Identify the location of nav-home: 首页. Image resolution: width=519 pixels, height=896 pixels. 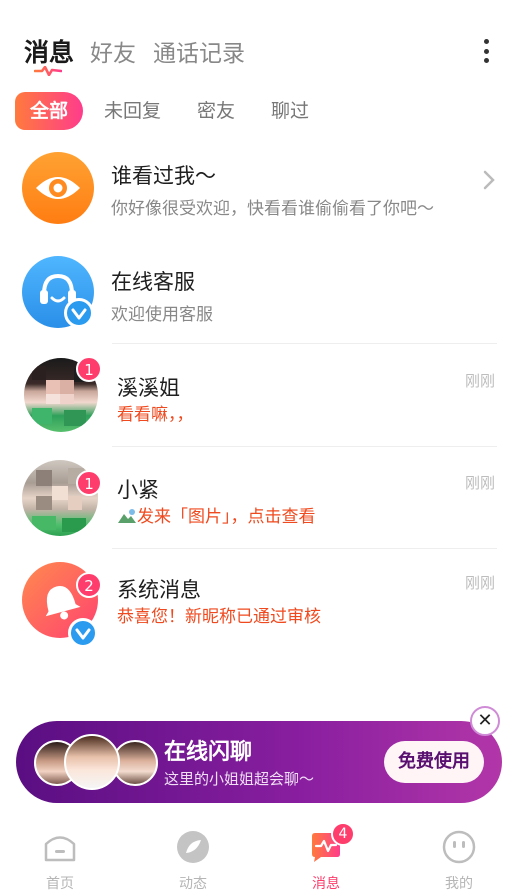
(60, 861).